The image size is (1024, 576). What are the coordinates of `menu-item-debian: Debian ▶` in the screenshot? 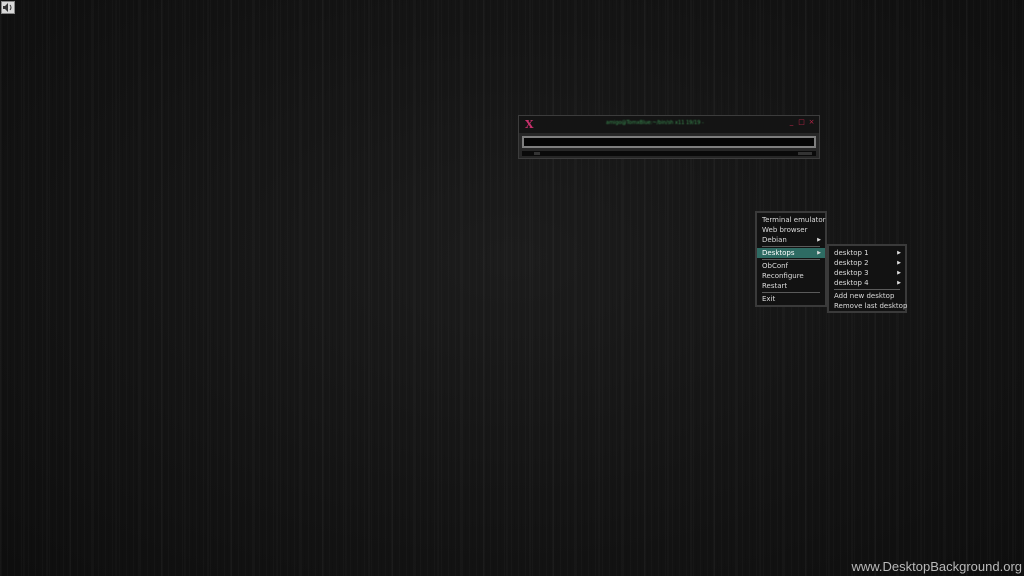 It's located at (791, 240).